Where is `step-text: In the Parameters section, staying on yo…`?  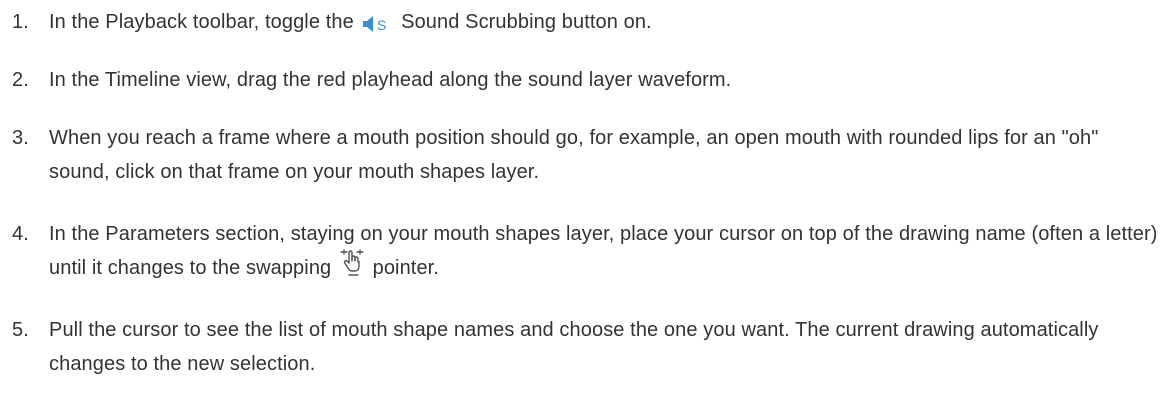
step-text: In the Parameters section, staying on yo… is located at coordinates (603, 251).